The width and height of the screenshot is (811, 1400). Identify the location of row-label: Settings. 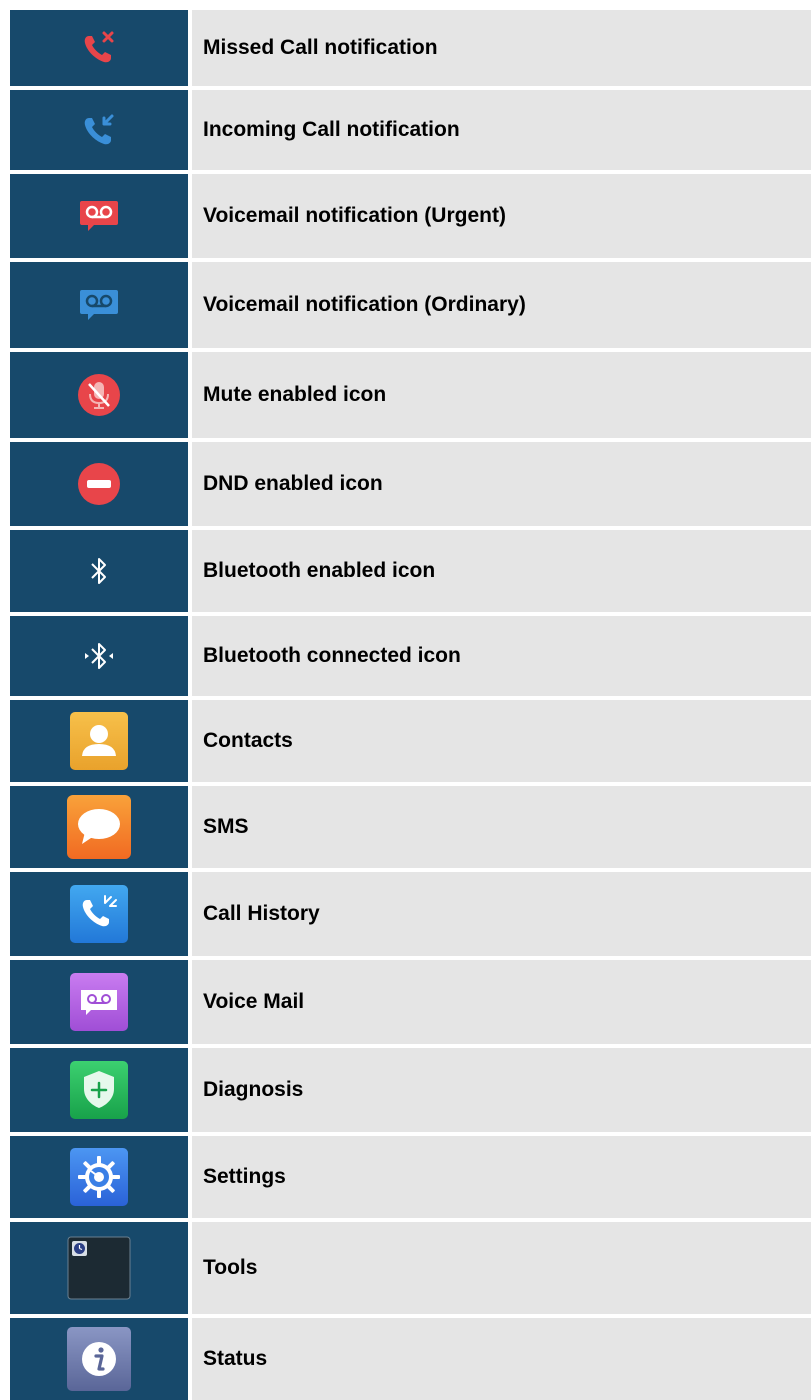
(501, 1177).